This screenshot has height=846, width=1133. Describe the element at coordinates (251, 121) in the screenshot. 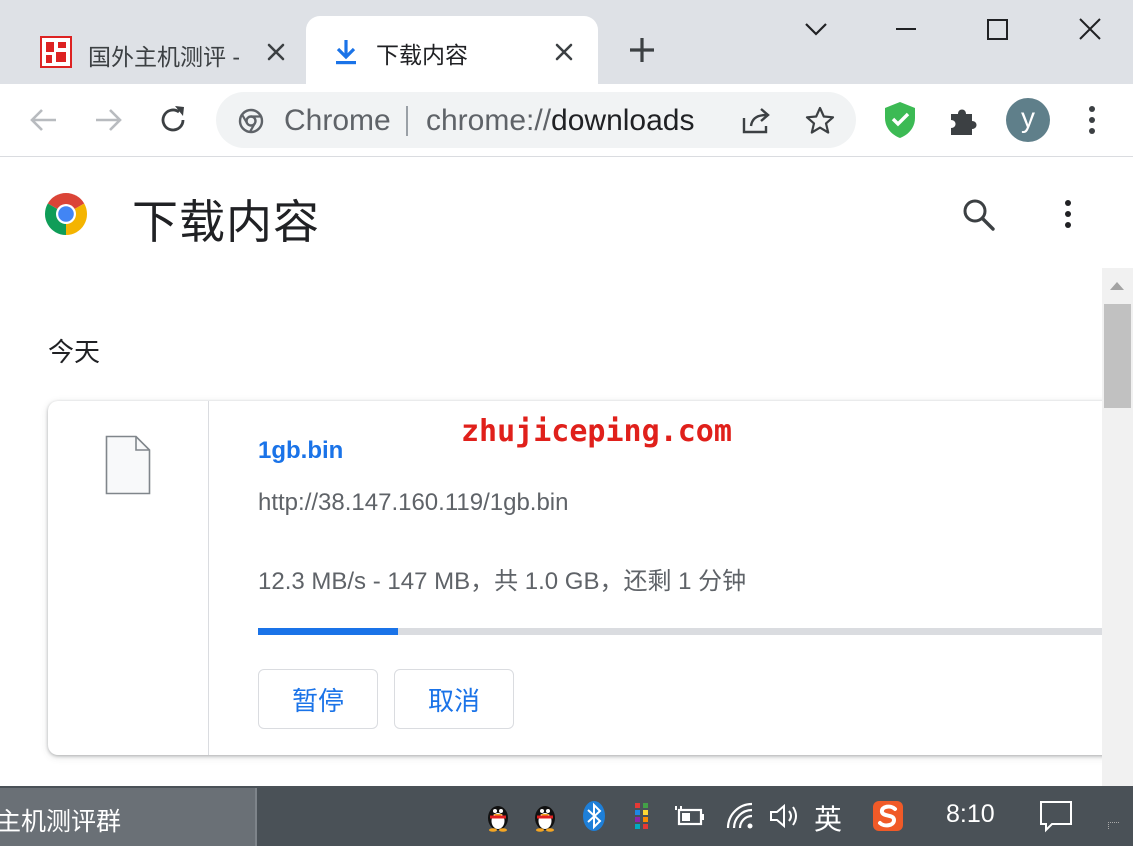

I see `chrome-site-icon` at that location.